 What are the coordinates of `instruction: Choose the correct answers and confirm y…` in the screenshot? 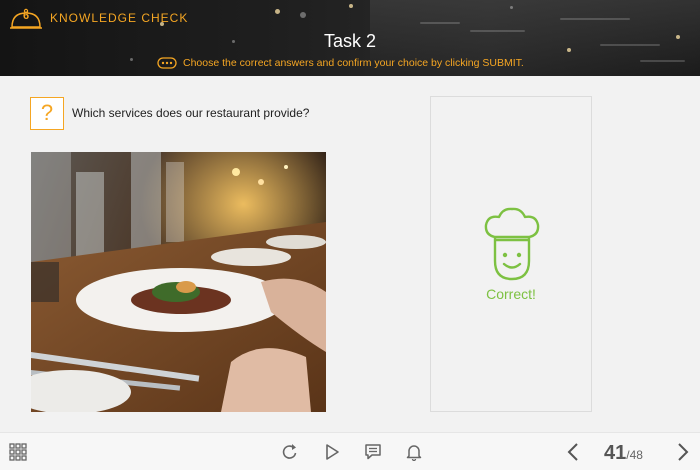 It's located at (340, 63).